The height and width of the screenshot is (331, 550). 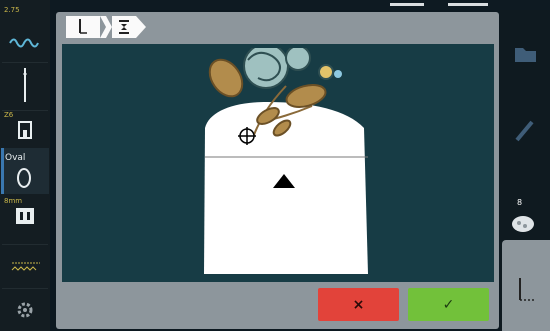 I want to click on presser-foot-button, so click(x=25, y=129).